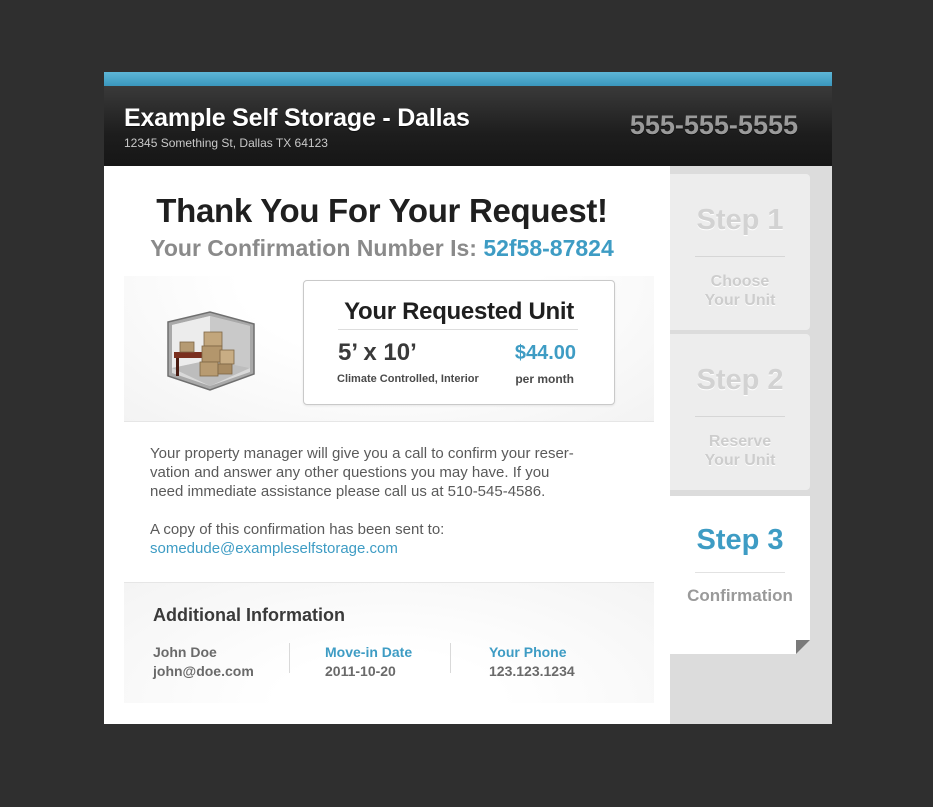  Describe the element at coordinates (714, 125) in the screenshot. I see `business-phone: 555-555-5555` at that location.